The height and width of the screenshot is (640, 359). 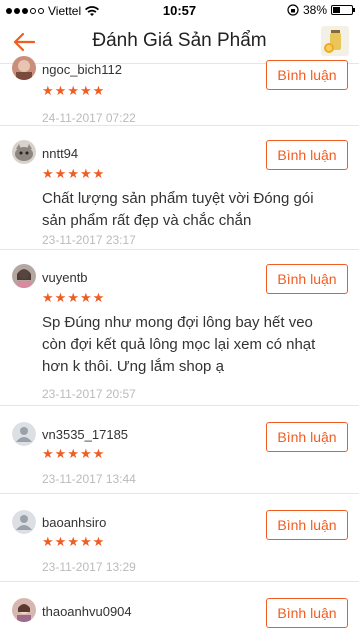 I want to click on username: vn3535_17185, so click(x=85, y=434).